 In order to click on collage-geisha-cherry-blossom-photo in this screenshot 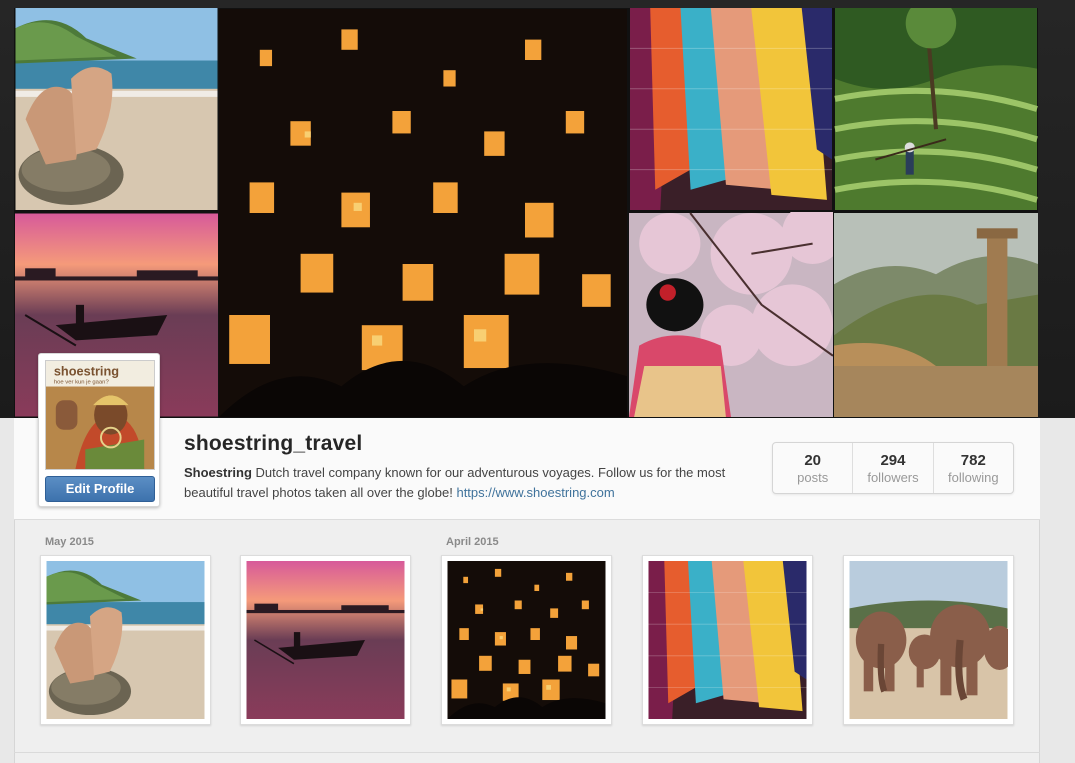, I will do `click(731, 315)`.